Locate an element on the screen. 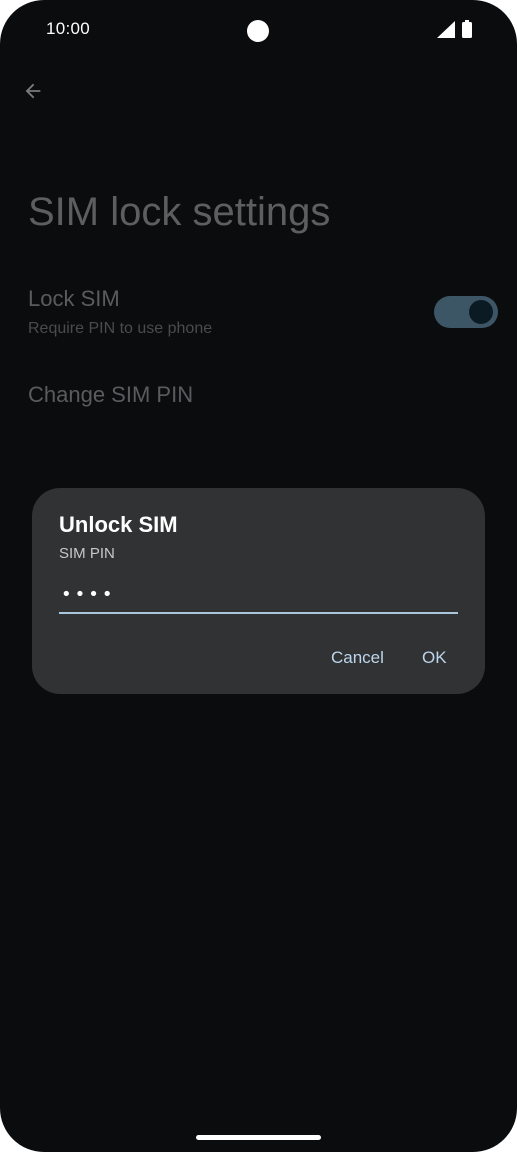 The height and width of the screenshot is (1152, 517). arrow-left-icon is located at coordinates (33, 91).